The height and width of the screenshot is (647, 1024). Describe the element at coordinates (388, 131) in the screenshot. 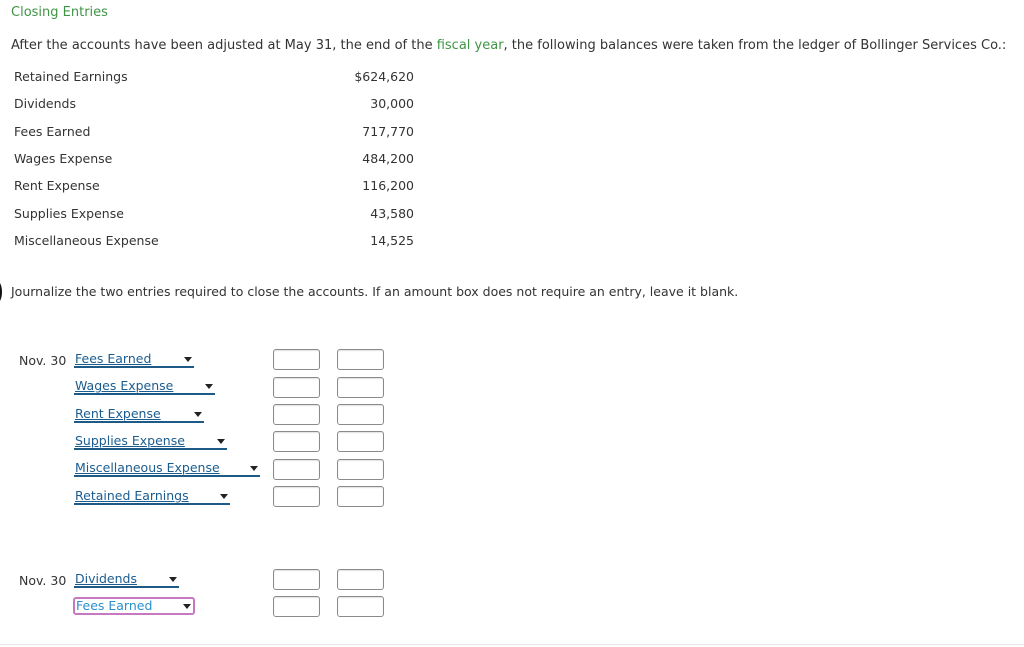

I see `balance-amount: 717,770` at that location.